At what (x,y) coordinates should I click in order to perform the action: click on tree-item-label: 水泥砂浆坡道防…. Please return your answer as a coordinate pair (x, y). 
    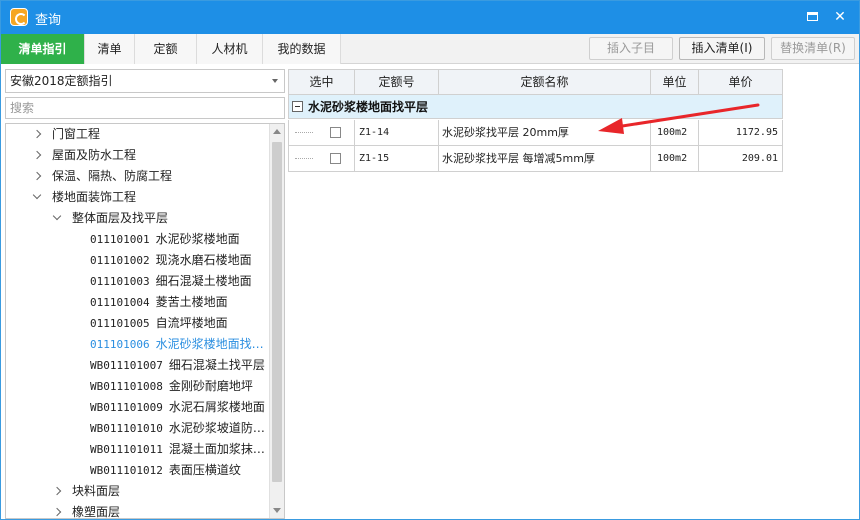
    Looking at the image, I should click on (216, 428).